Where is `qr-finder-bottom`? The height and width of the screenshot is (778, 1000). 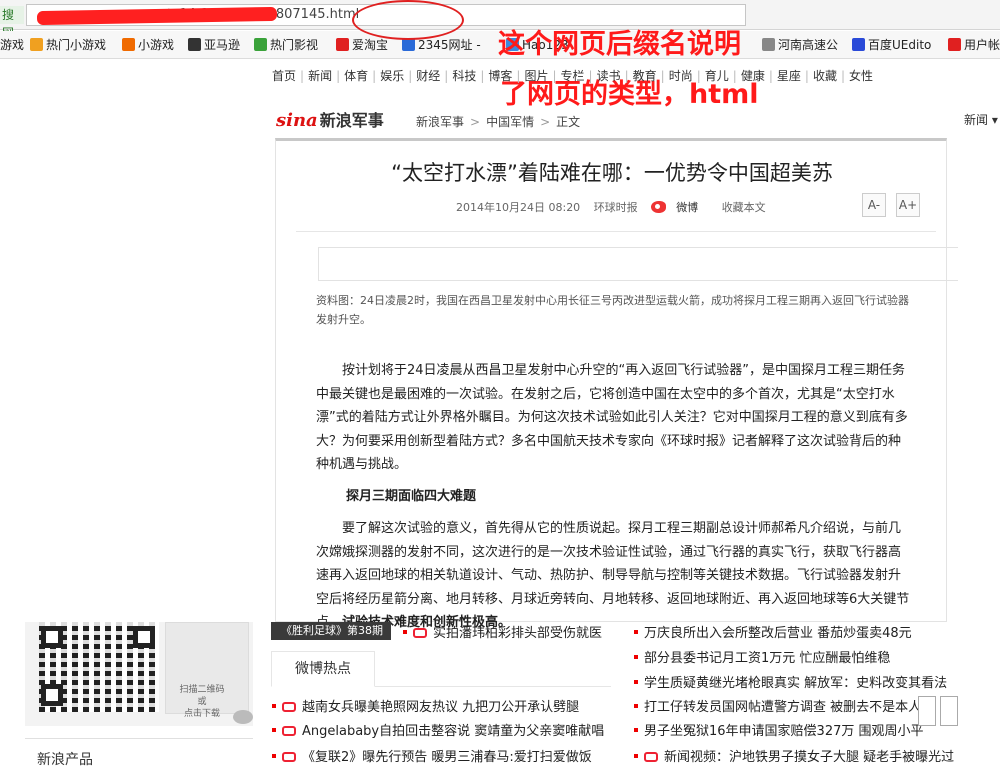
qr-finder-bottom is located at coordinates (52, 695).